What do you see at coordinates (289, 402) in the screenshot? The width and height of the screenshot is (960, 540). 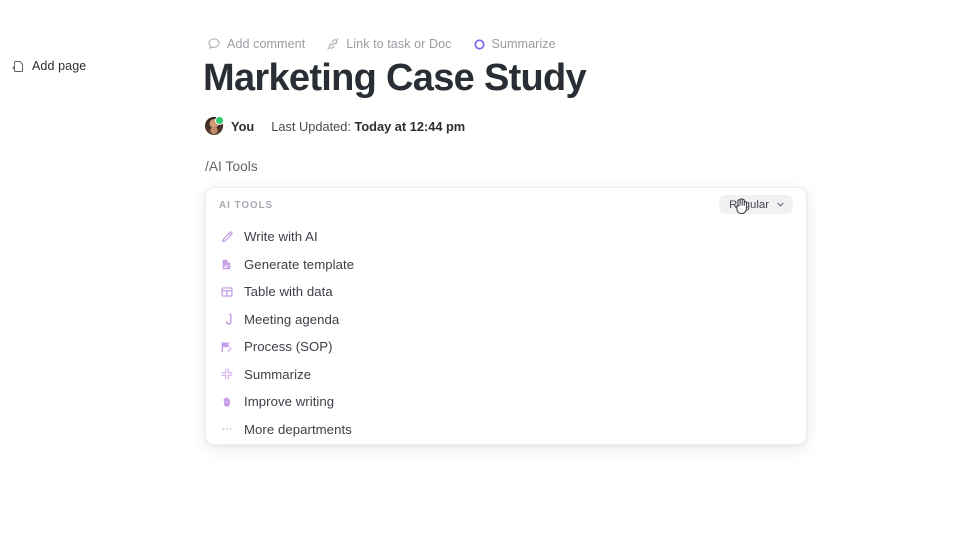 I see `menu-item-label: Improve writing` at bounding box center [289, 402].